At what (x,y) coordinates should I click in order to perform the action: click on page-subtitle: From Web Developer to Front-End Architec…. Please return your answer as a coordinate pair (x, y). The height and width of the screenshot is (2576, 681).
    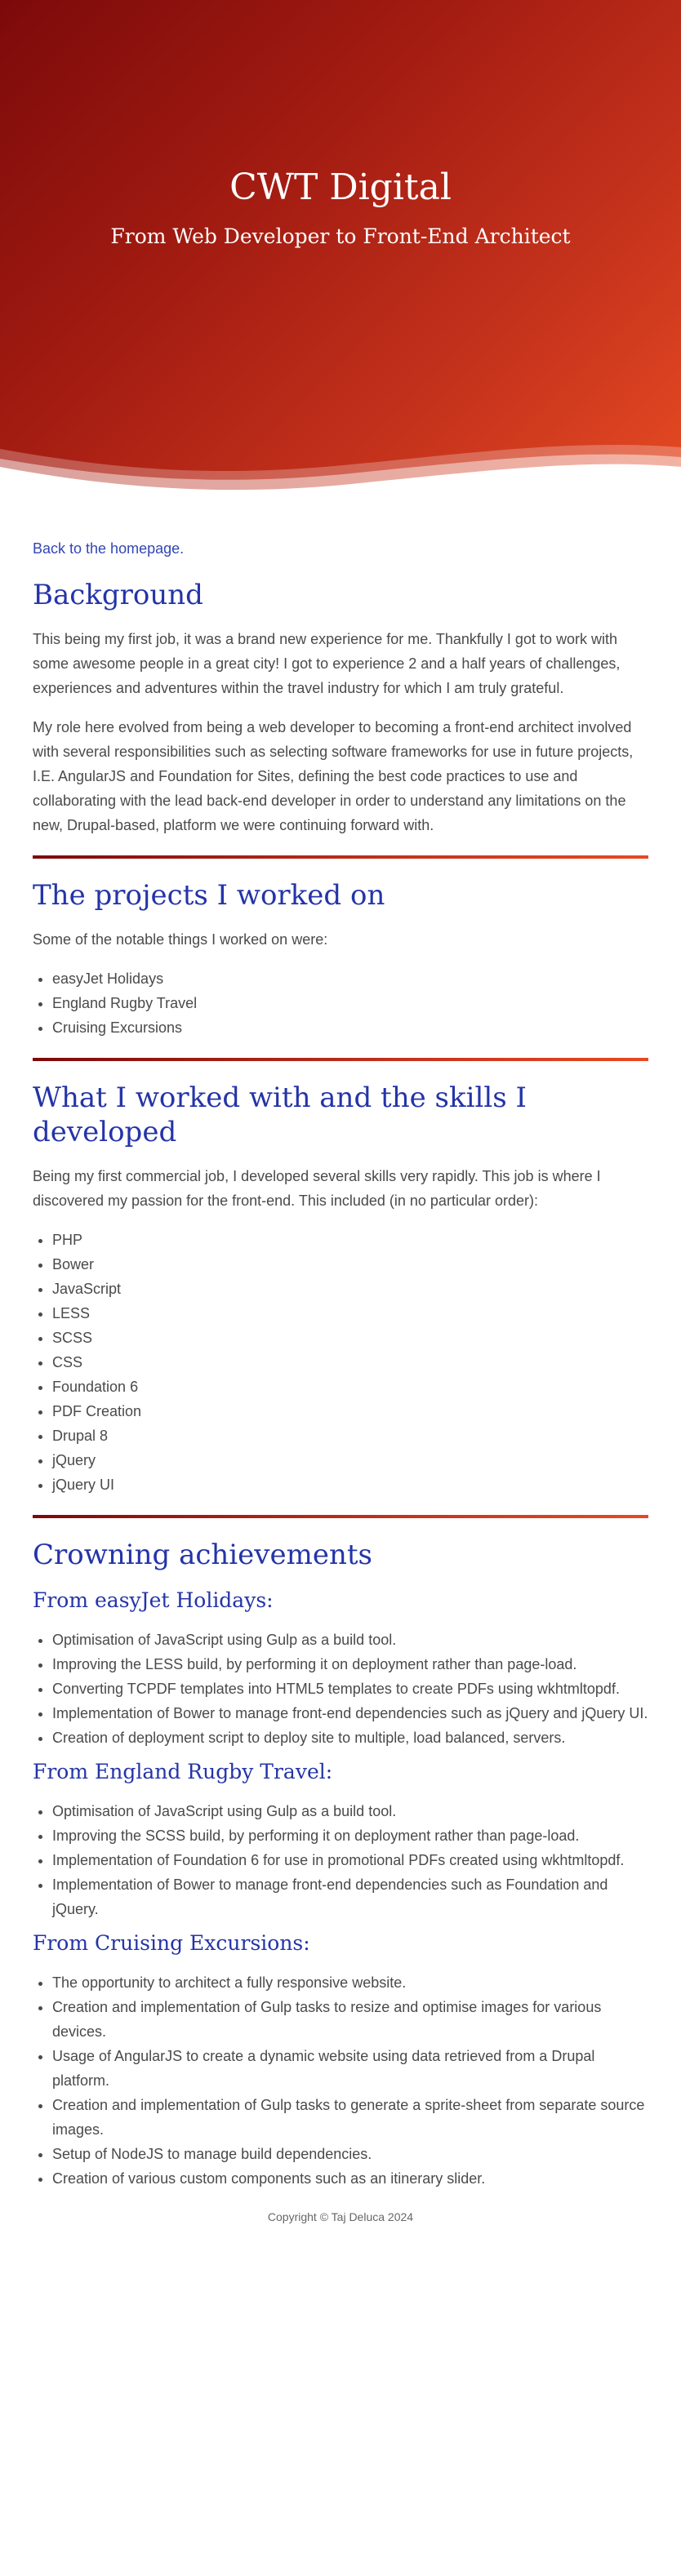
    Looking at the image, I should click on (340, 236).